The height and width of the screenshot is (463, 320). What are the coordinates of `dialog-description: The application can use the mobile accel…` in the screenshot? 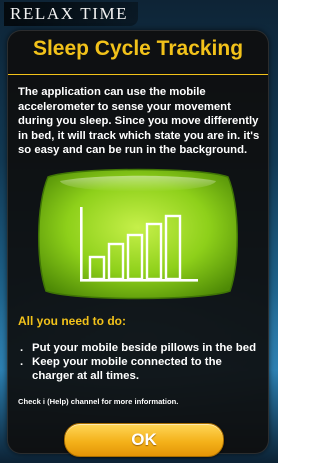 It's located at (139, 121).